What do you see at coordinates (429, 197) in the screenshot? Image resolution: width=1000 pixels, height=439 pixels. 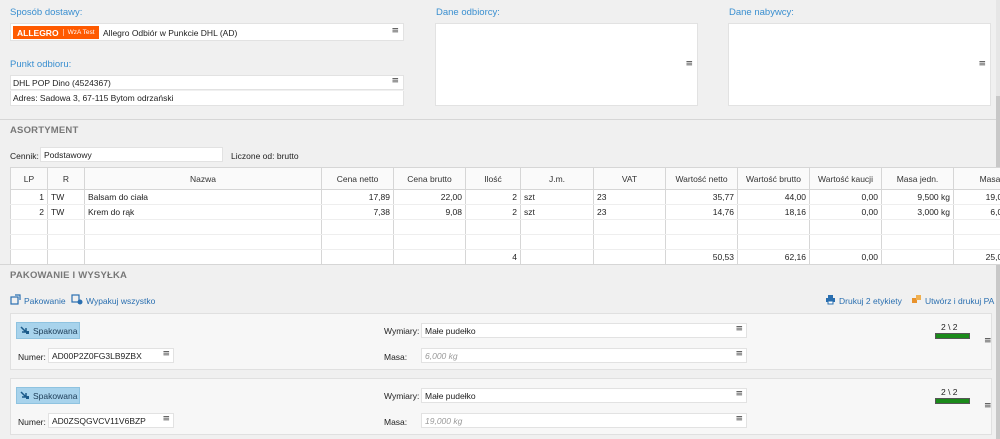 I see `cell-gross-price: 22,00` at bounding box center [429, 197].